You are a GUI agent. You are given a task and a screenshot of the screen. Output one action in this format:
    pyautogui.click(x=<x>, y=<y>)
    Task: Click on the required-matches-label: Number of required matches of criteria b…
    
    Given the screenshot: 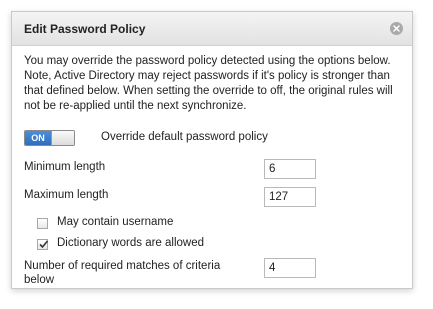 What is the action you would take?
    pyautogui.click(x=122, y=273)
    